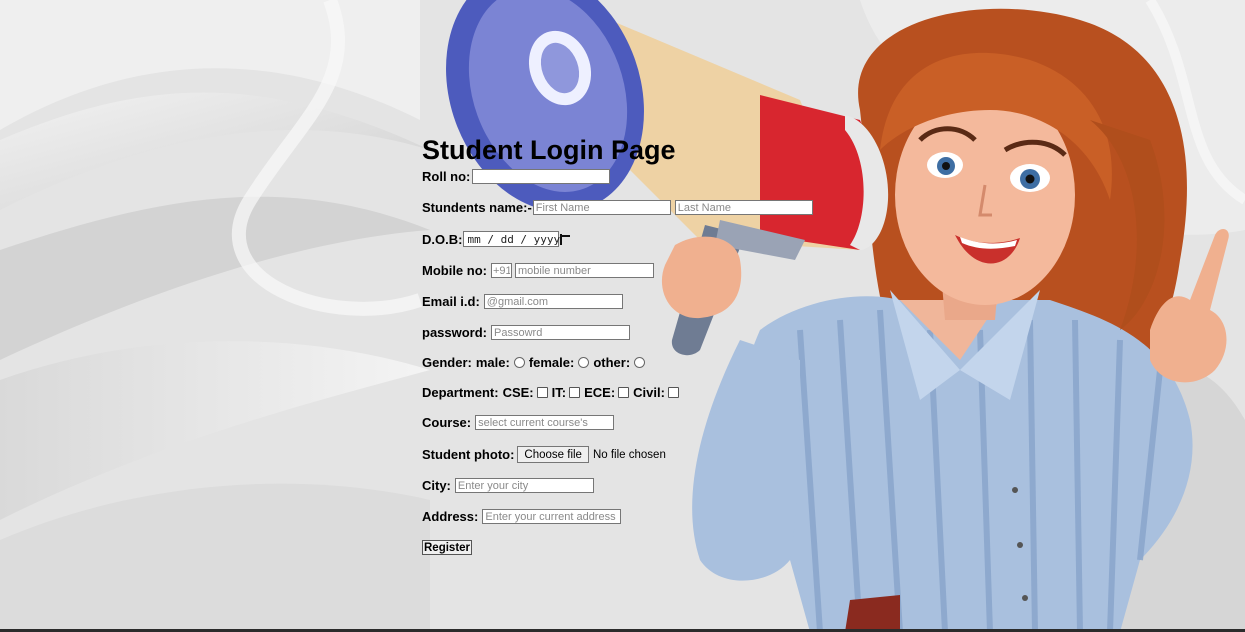 Image resolution: width=1245 pixels, height=632 pixels. What do you see at coordinates (454, 270) in the screenshot?
I see `mobile-label: Mobile no:` at bounding box center [454, 270].